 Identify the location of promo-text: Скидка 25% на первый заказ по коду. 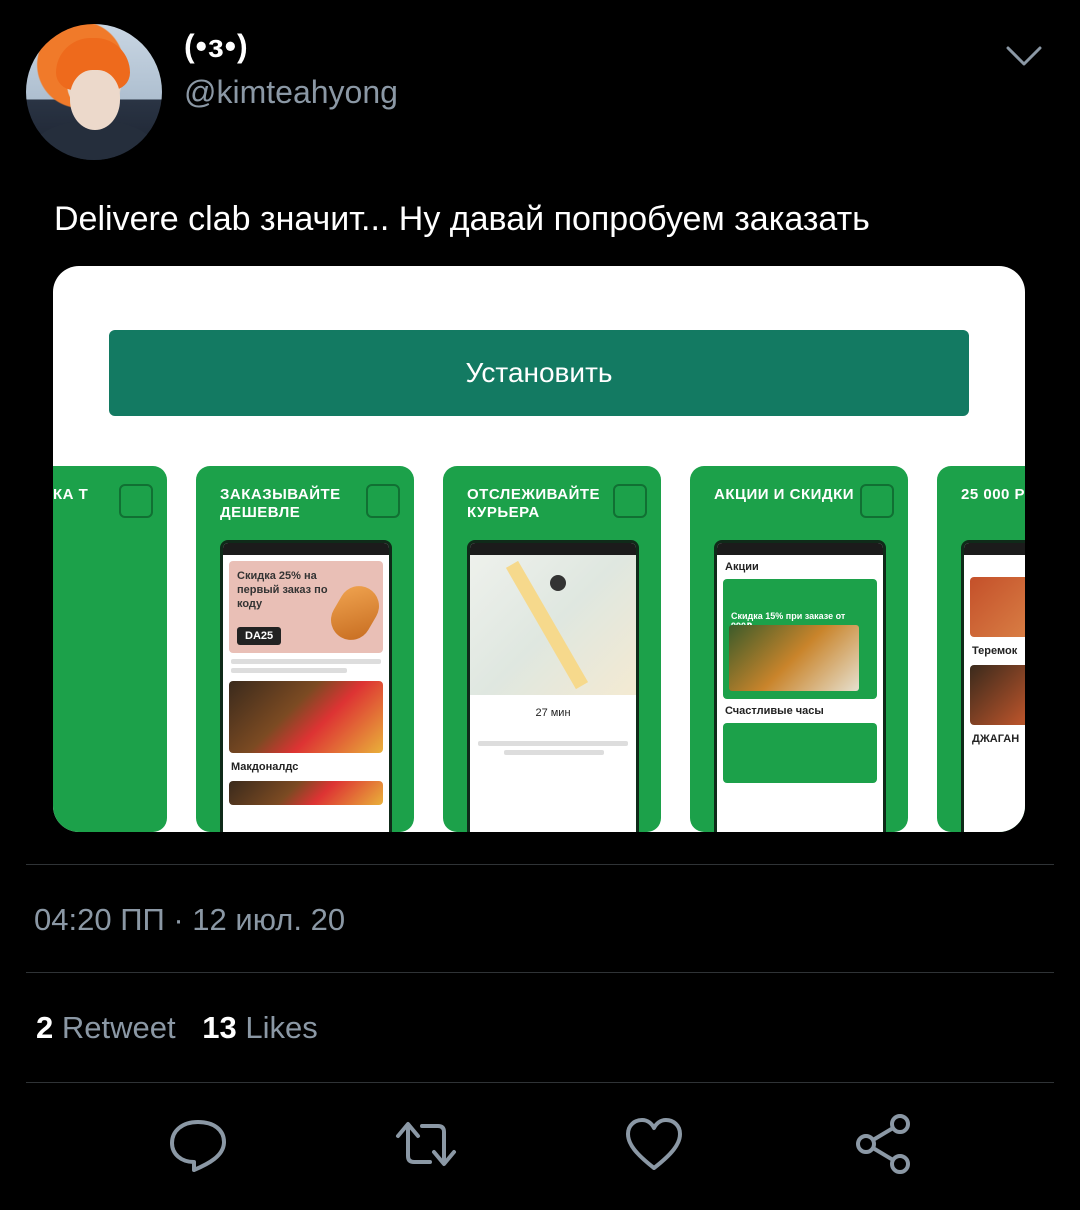
(282, 590).